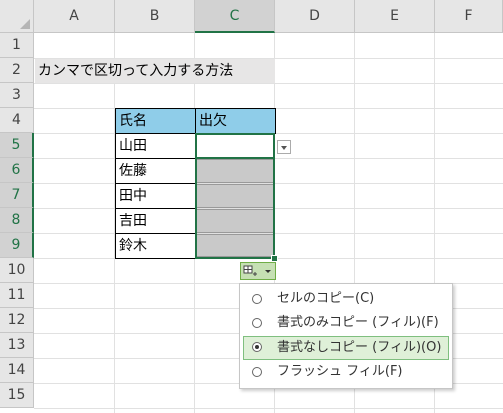  Describe the element at coordinates (274, 258) in the screenshot. I see `fill-handle` at that location.